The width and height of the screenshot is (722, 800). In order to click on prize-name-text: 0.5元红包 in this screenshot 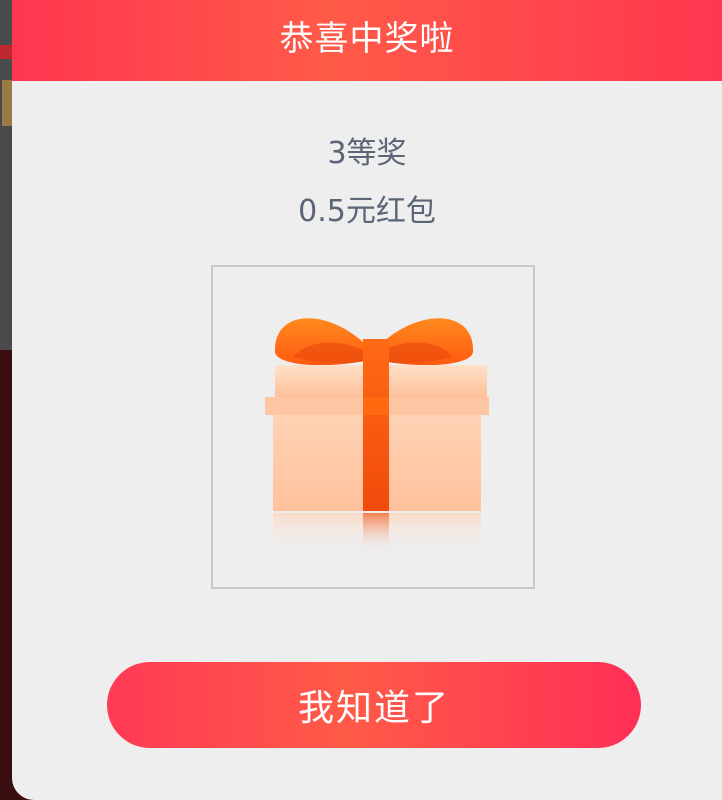, I will do `click(367, 211)`.